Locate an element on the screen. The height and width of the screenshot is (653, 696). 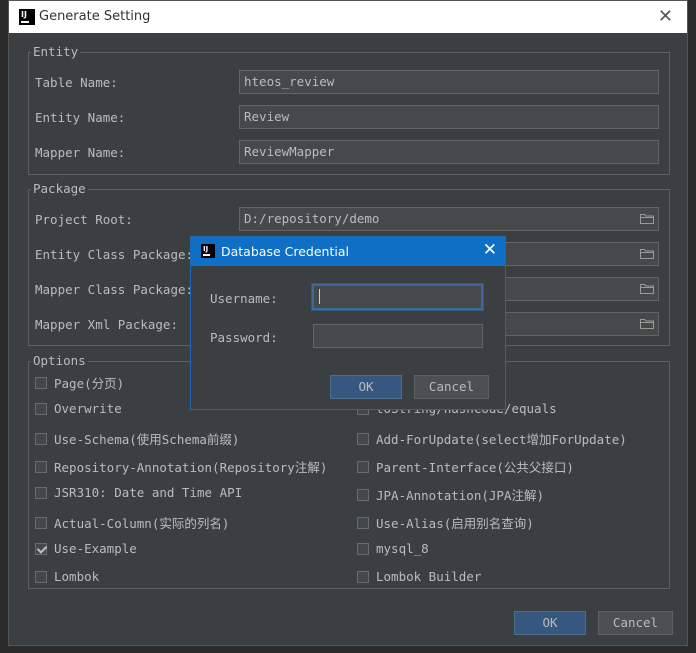
window-title: Generate Setting is located at coordinates (95, 16).